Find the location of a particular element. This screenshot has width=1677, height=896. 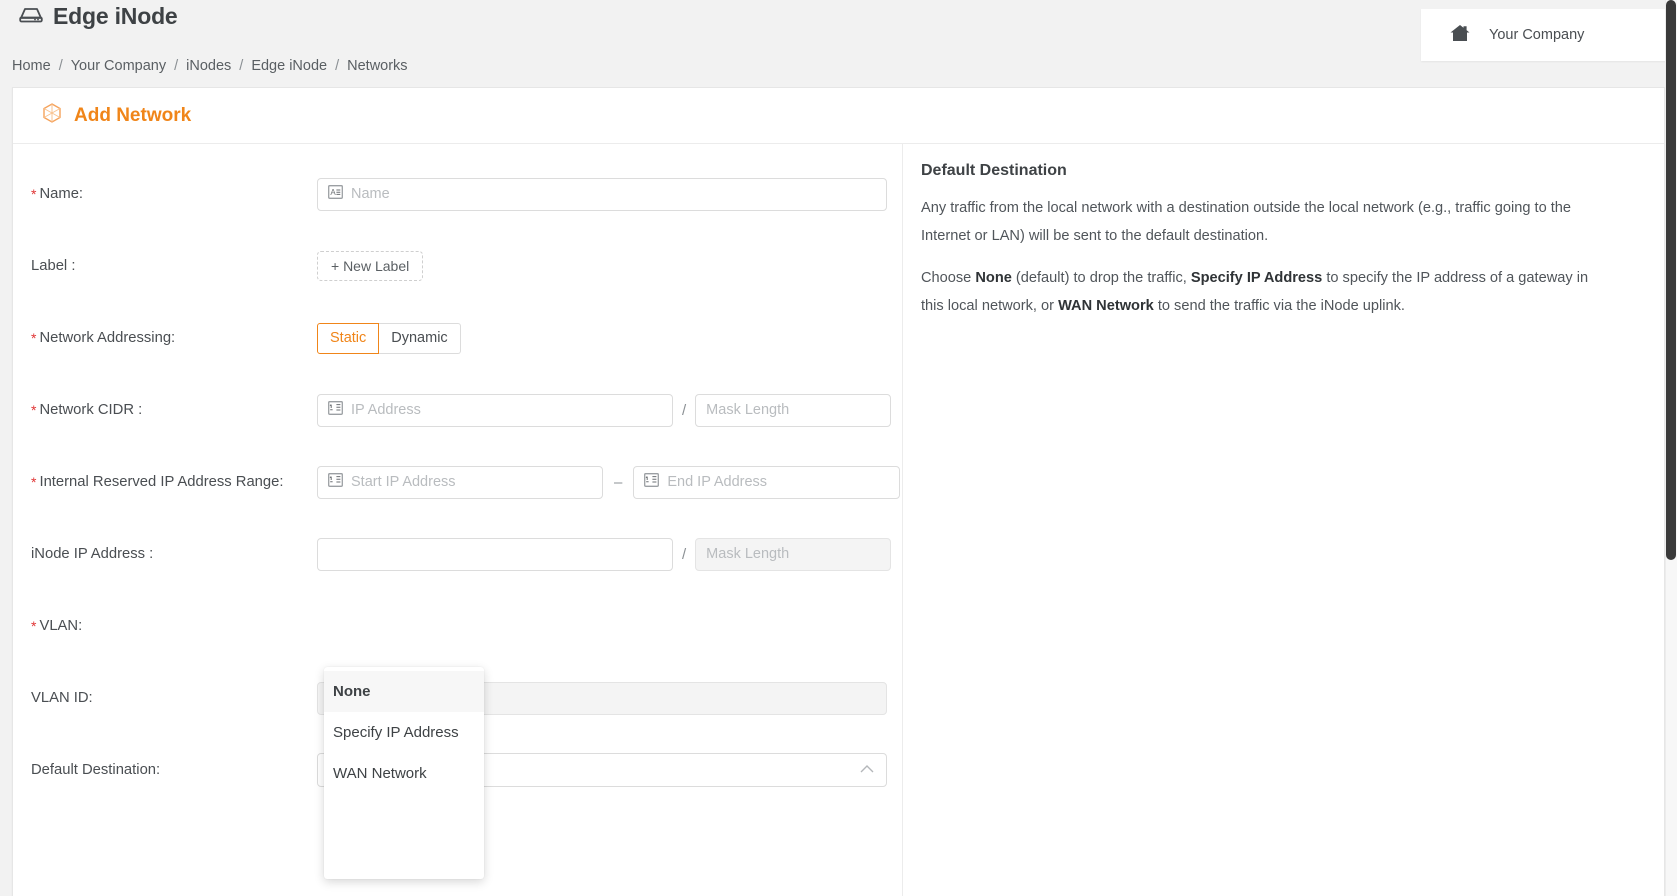

vlan-id-label: VLAN ID: is located at coordinates (174, 698).